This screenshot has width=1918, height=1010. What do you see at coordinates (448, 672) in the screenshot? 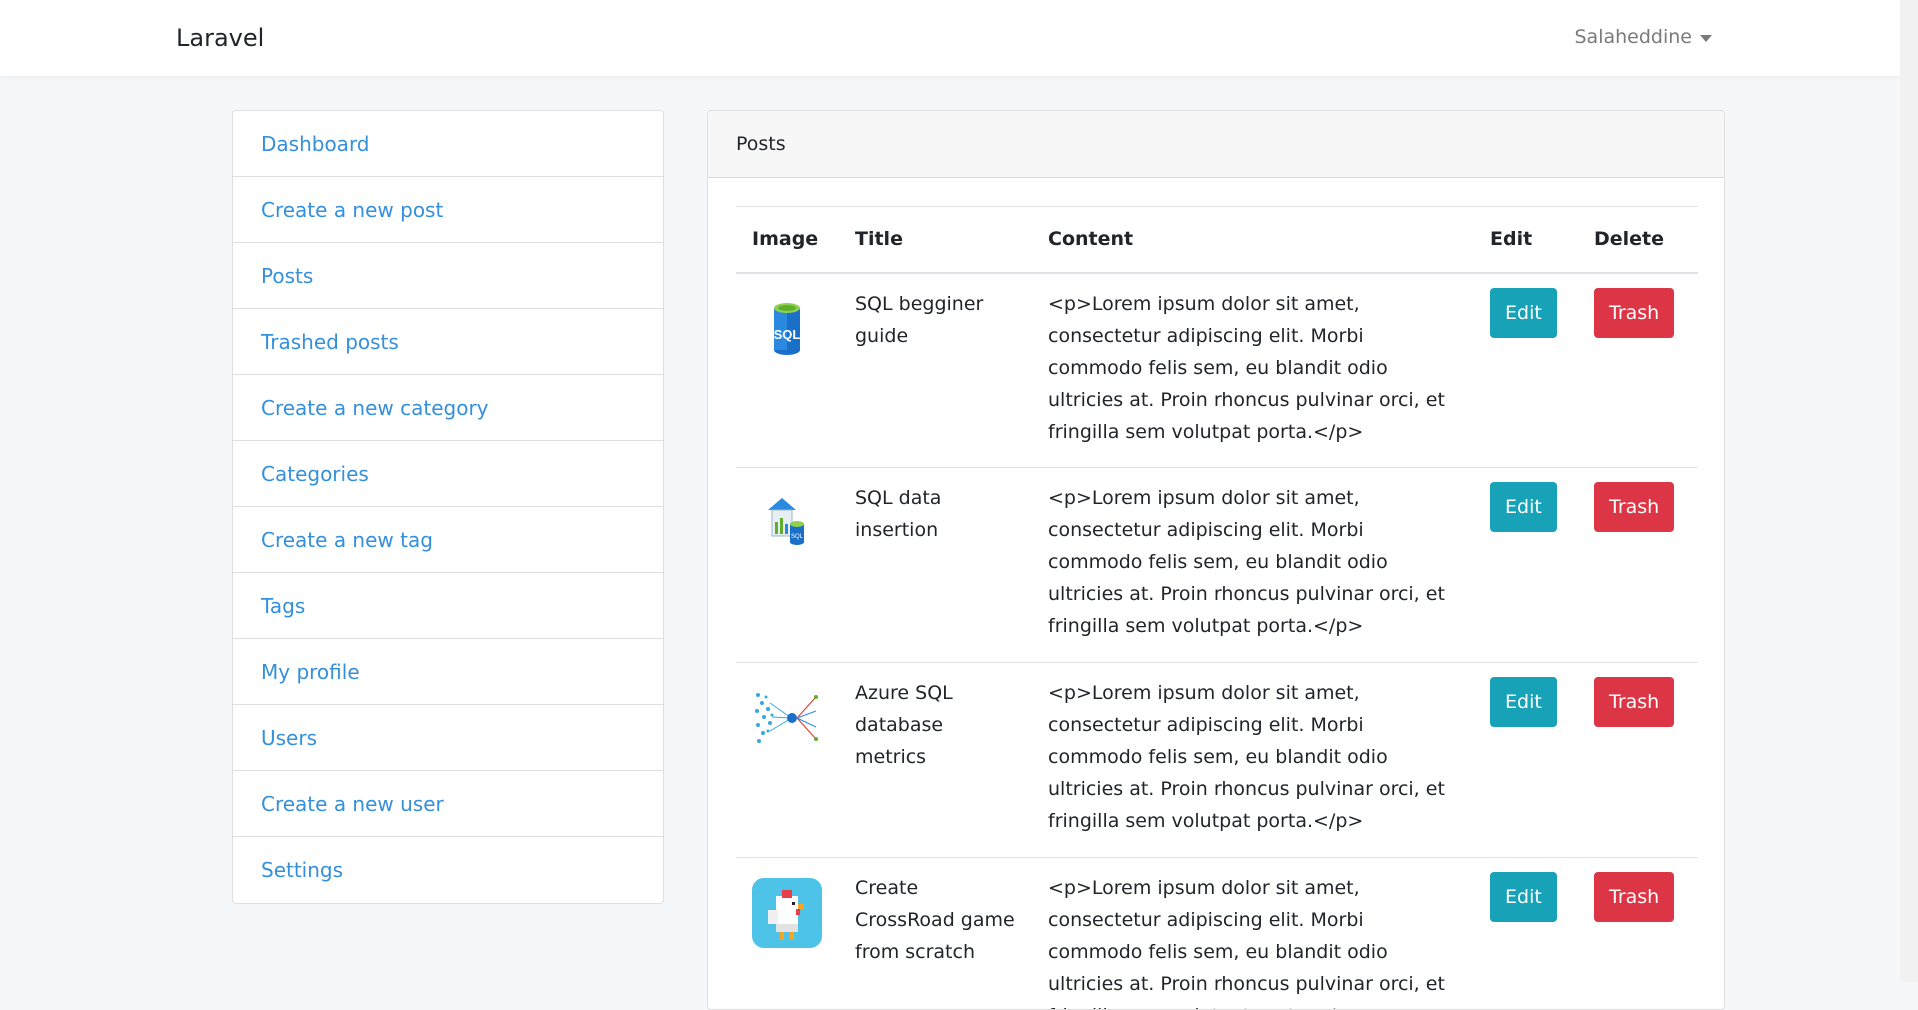
I see `sidebar-item-profile: My profile` at bounding box center [448, 672].